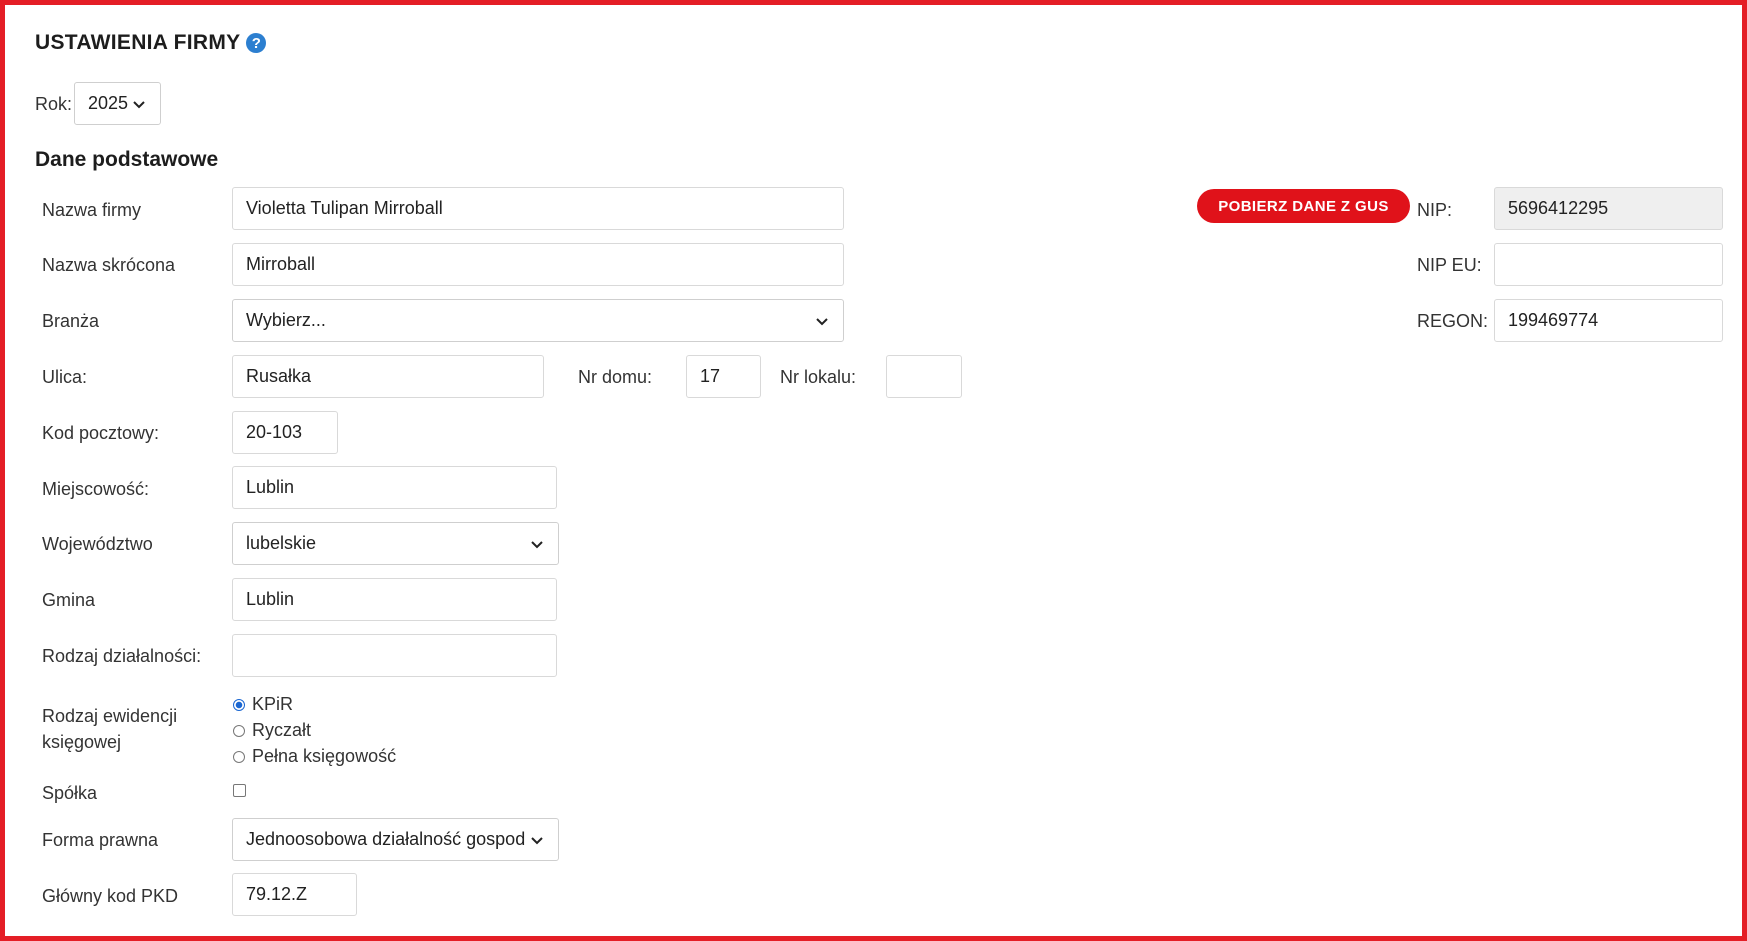 This screenshot has width=1747, height=941. What do you see at coordinates (1449, 265) in the screenshot?
I see `nip-eu-label: NIP EU:` at bounding box center [1449, 265].